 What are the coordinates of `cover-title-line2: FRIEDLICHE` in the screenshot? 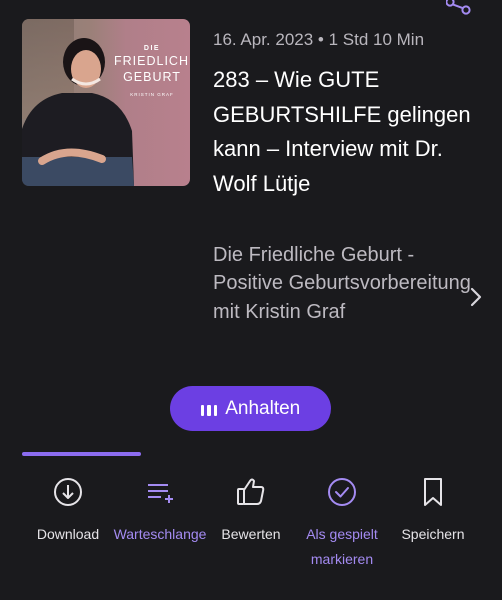 It's located at (152, 61).